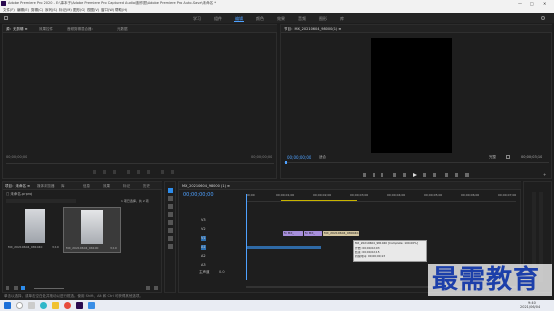  I want to click on project-search-input, so click(41, 201).